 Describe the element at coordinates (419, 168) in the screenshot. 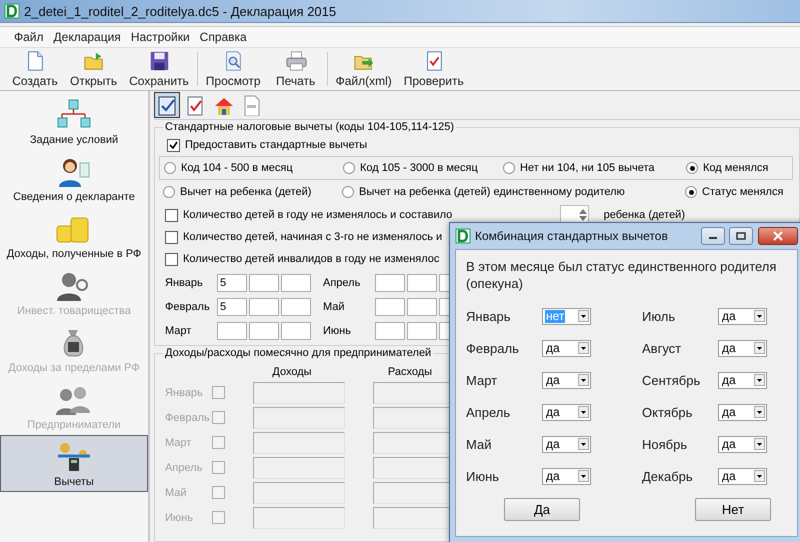

I see `radio-label: Код 105 - 3000 в месяц` at that location.